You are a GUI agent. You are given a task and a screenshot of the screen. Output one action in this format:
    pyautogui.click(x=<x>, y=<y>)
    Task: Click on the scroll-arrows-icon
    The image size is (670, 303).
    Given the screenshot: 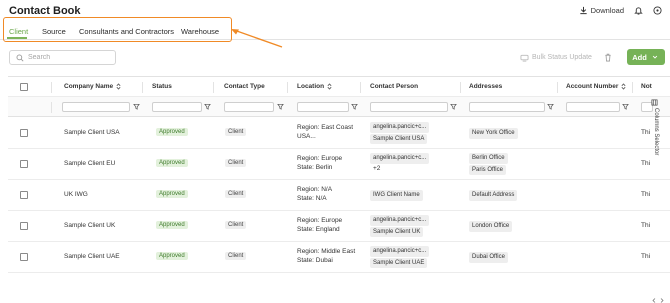 What is the action you would take?
    pyautogui.click(x=658, y=300)
    